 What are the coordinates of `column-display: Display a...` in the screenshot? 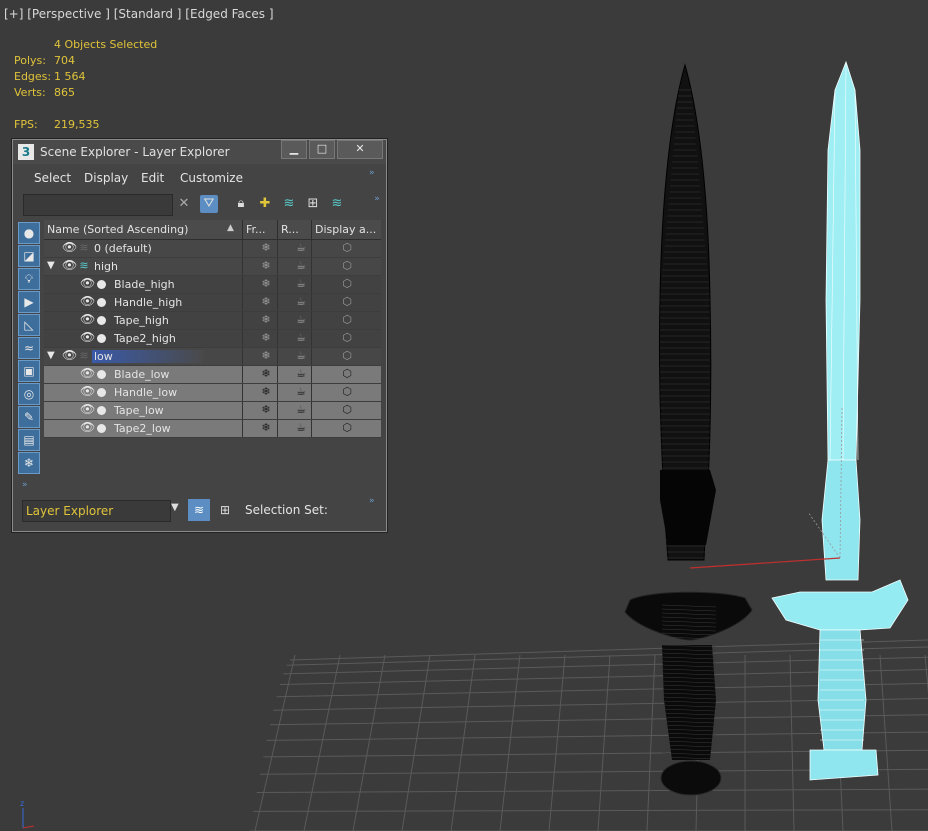 It's located at (345, 229).